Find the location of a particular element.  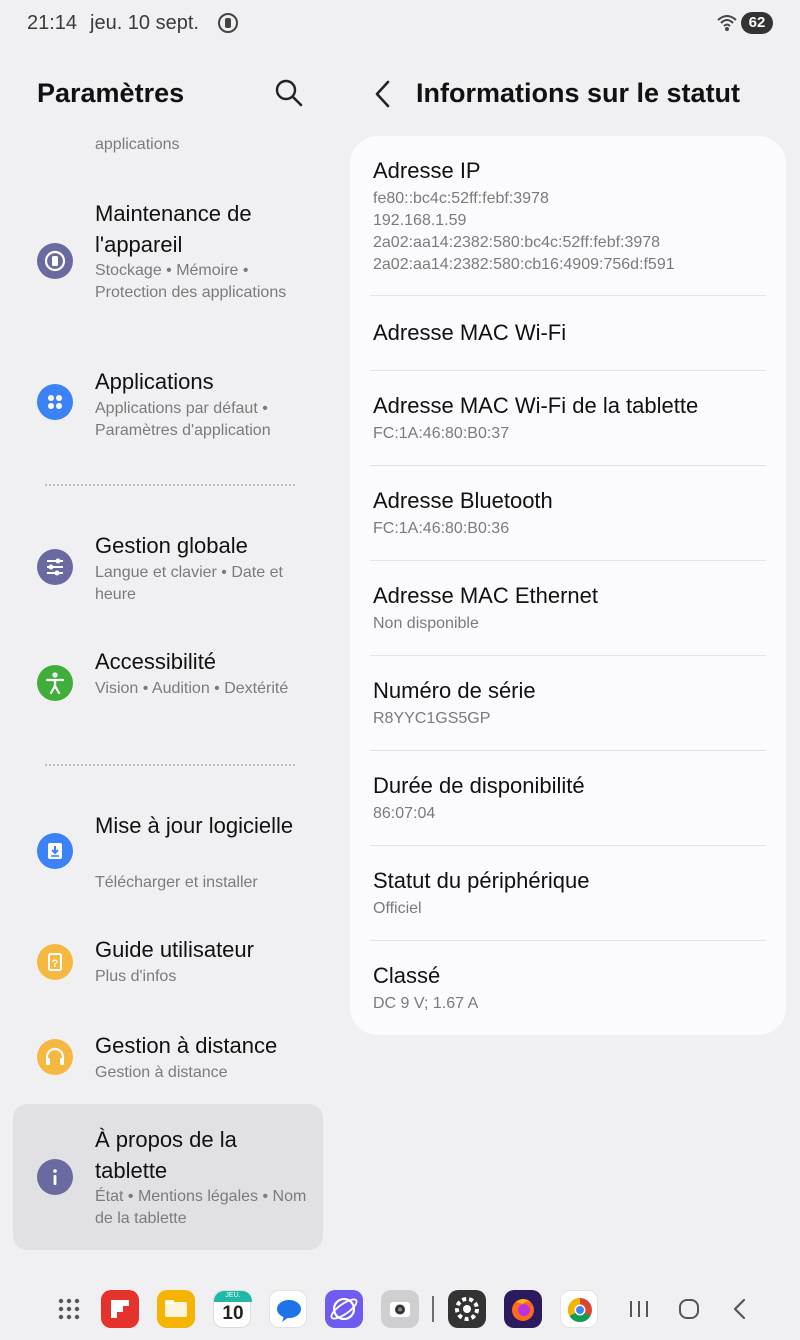

search-icon is located at coordinates (289, 93).